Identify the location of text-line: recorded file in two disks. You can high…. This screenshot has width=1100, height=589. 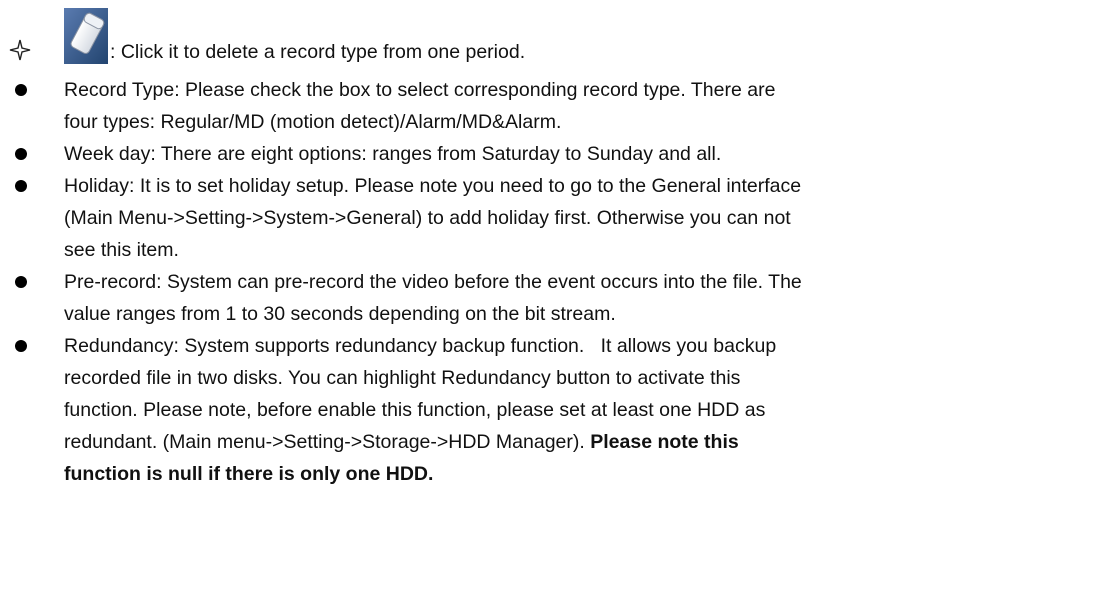
(402, 378).